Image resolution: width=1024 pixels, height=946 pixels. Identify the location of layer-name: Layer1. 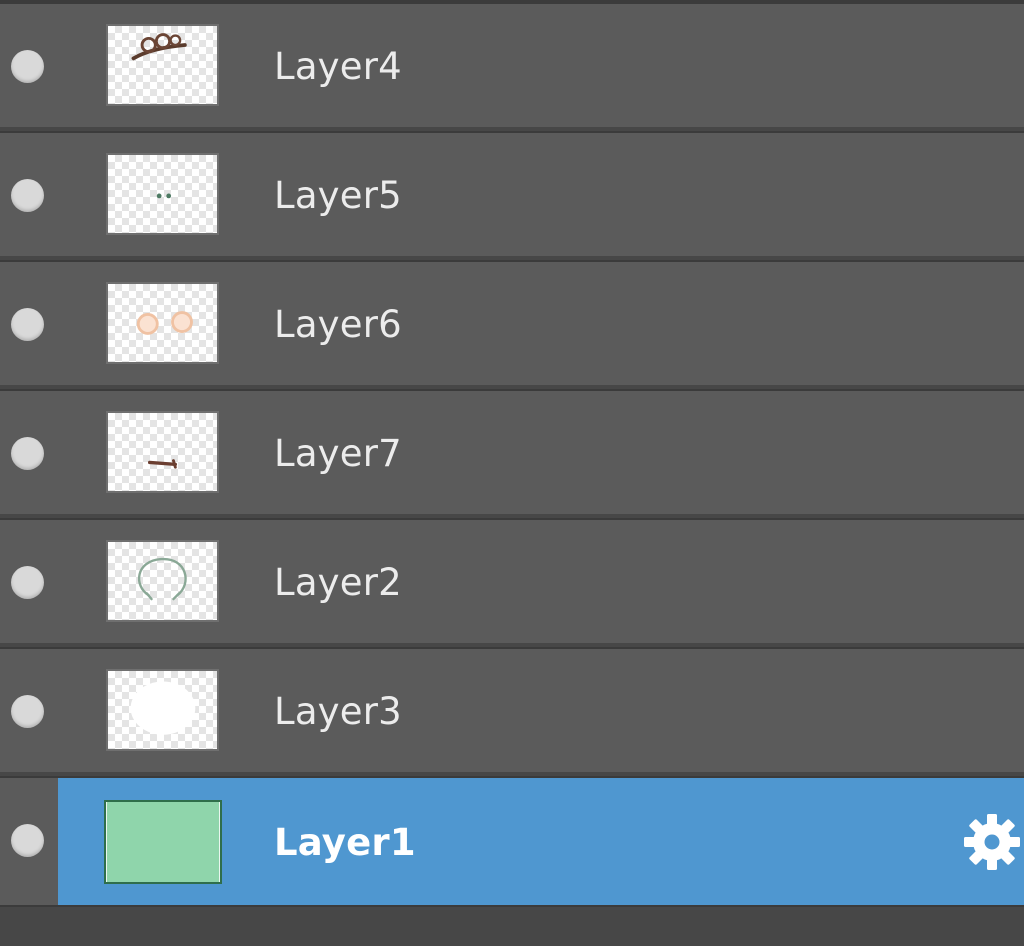
(345, 842).